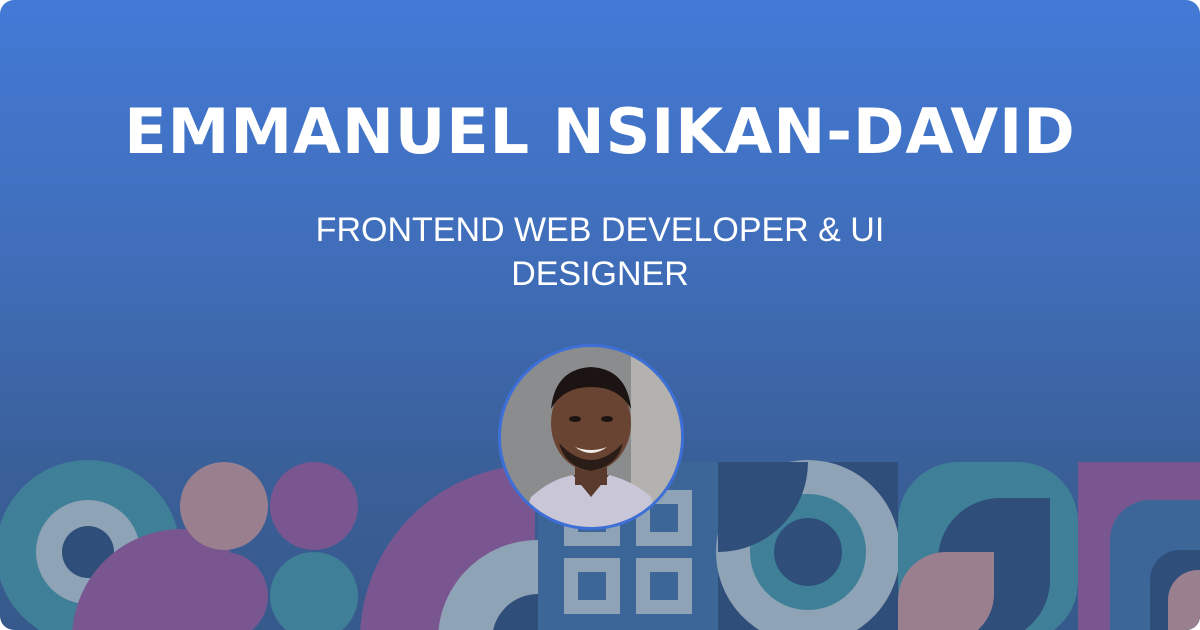 This screenshot has width=1200, height=630. Describe the element at coordinates (224, 506) in the screenshot. I see `mauve-dot-shape` at that location.